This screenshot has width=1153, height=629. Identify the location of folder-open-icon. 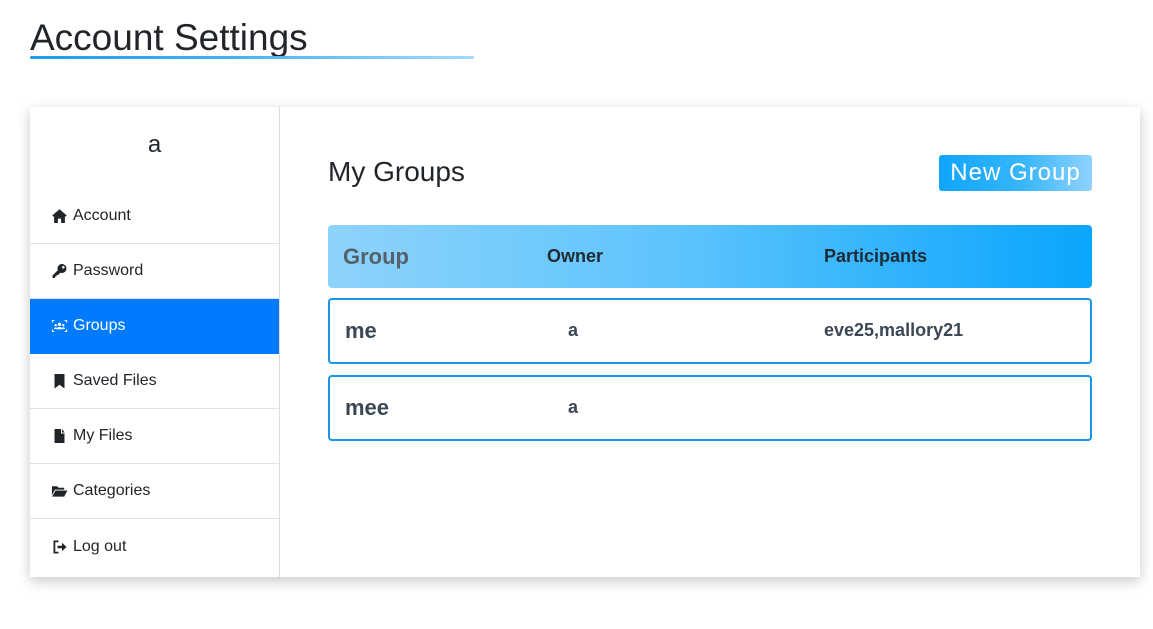
(59, 491).